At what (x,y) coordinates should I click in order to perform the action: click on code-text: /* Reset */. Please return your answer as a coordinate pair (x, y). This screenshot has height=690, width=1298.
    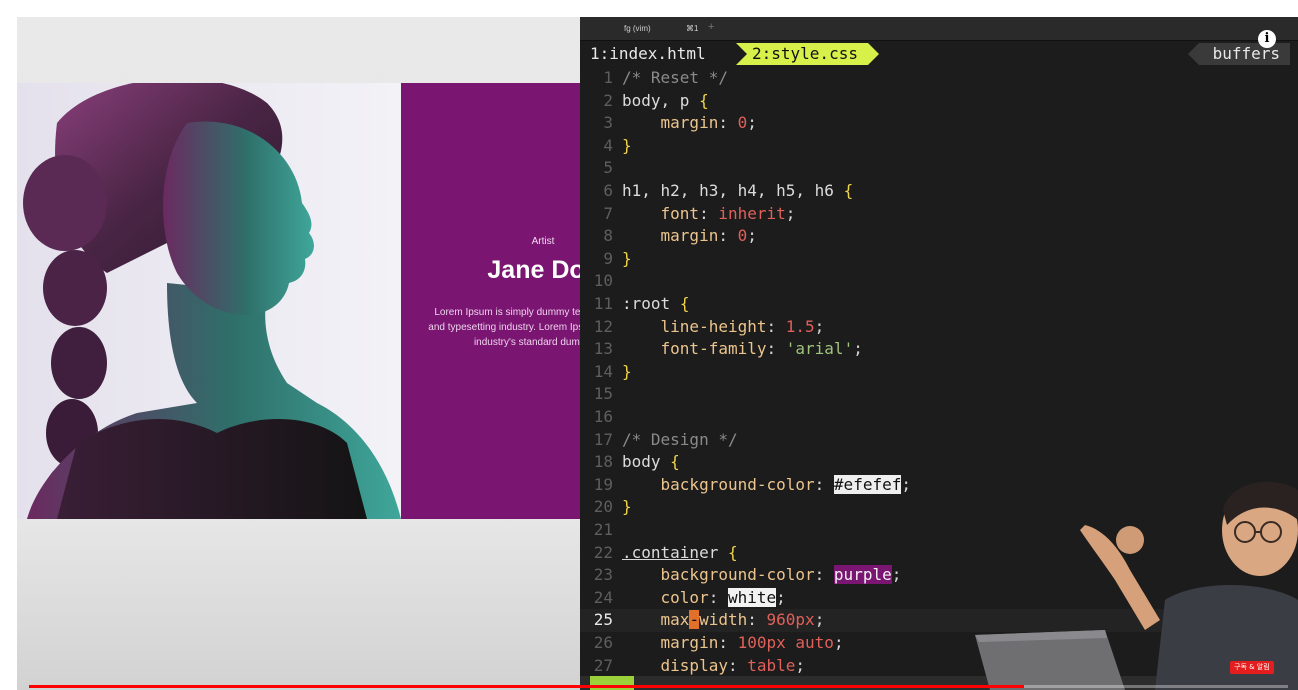
    Looking at the image, I should click on (675, 77).